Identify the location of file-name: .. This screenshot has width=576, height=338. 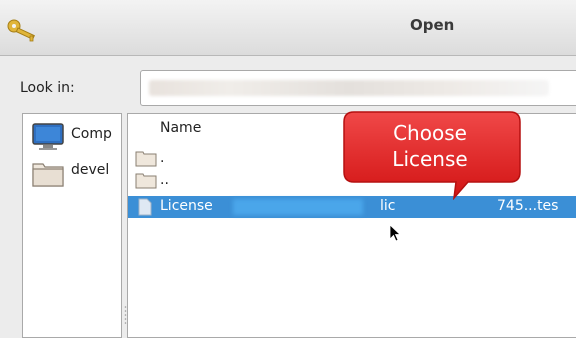
(162, 158).